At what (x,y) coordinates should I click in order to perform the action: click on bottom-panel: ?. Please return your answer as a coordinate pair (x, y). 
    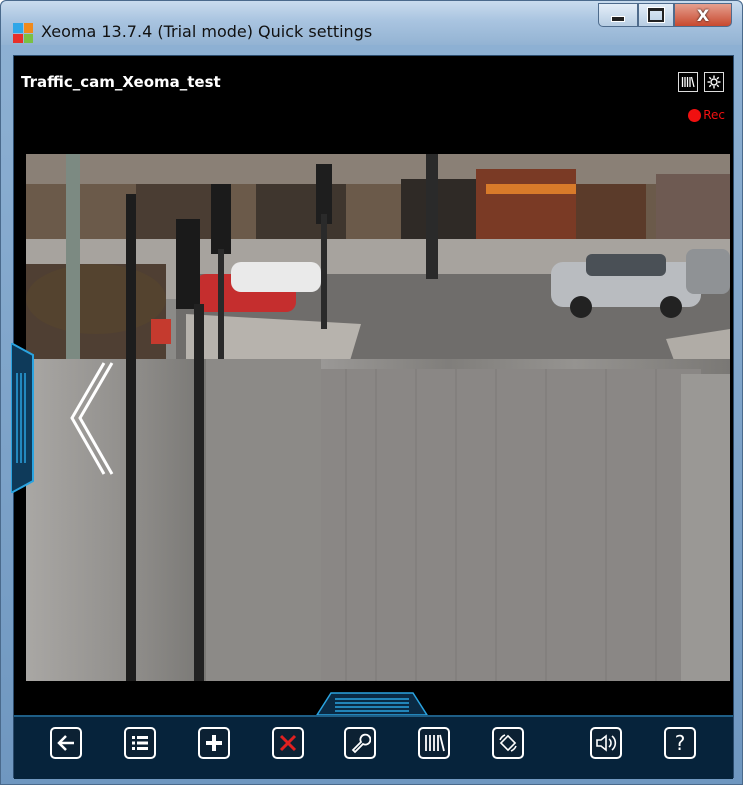
    Looking at the image, I should click on (373, 730).